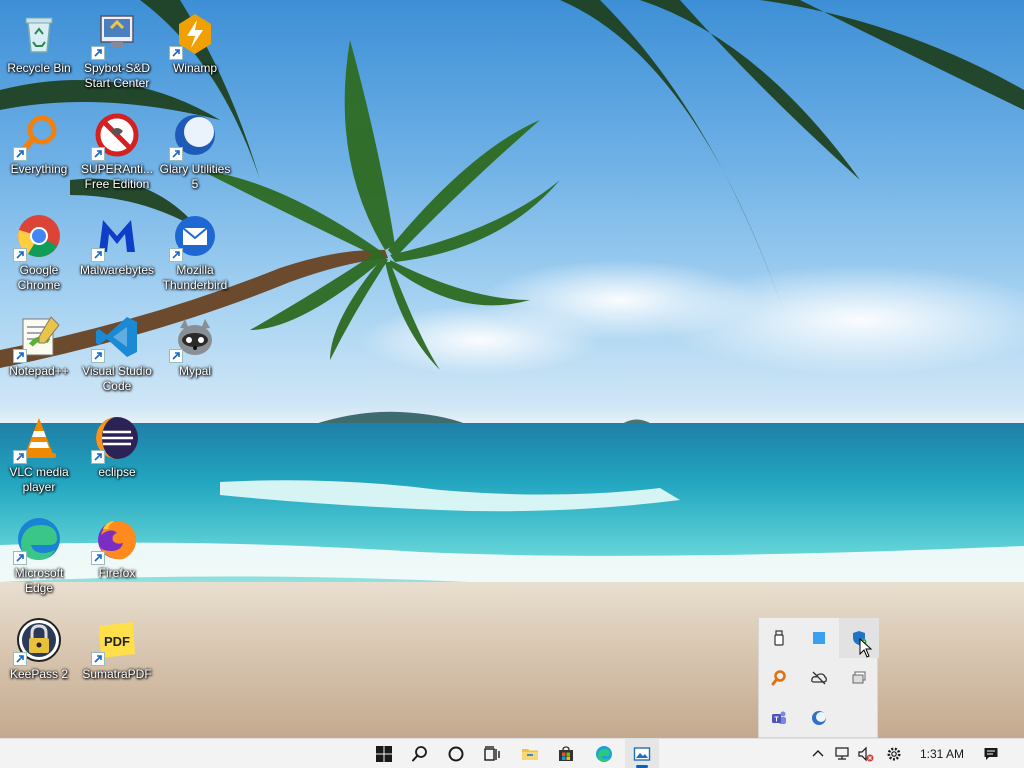  I want to click on mypal-icon, so click(194, 338).